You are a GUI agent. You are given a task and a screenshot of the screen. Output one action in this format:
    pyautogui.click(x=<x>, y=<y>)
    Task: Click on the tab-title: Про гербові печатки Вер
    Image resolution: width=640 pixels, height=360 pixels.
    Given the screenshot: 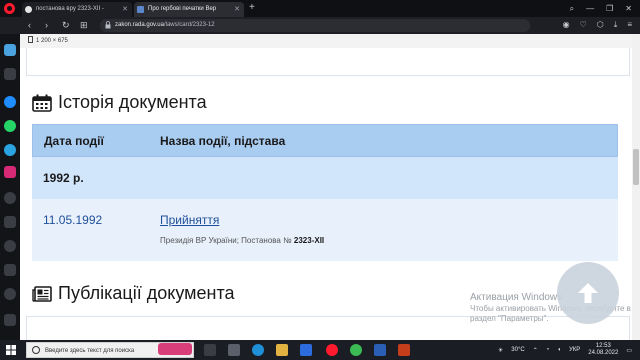 What is the action you would take?
    pyautogui.click(x=182, y=9)
    